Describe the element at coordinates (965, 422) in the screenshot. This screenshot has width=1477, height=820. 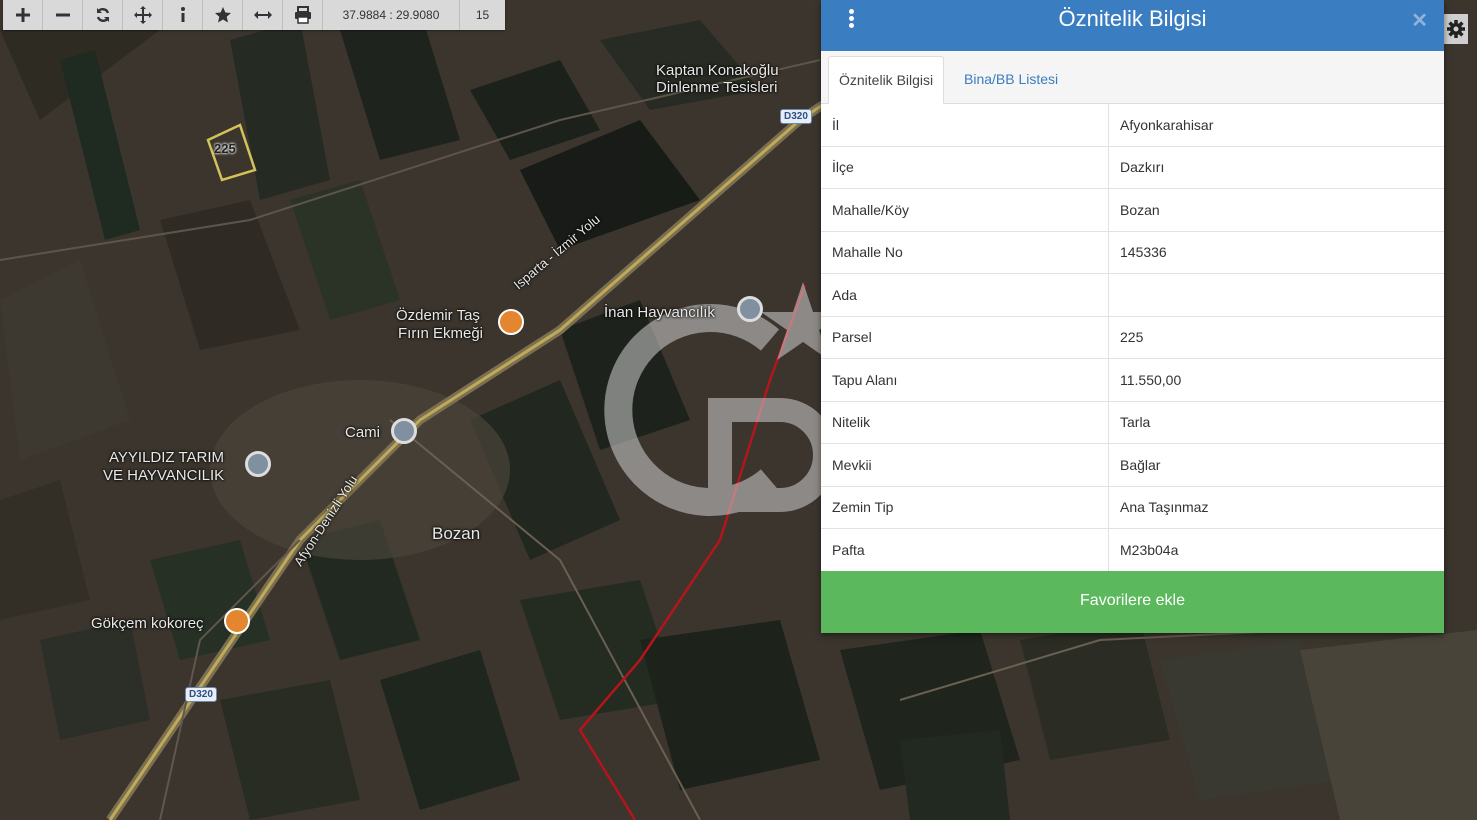
I see `attribute-key: Nitelik` at that location.